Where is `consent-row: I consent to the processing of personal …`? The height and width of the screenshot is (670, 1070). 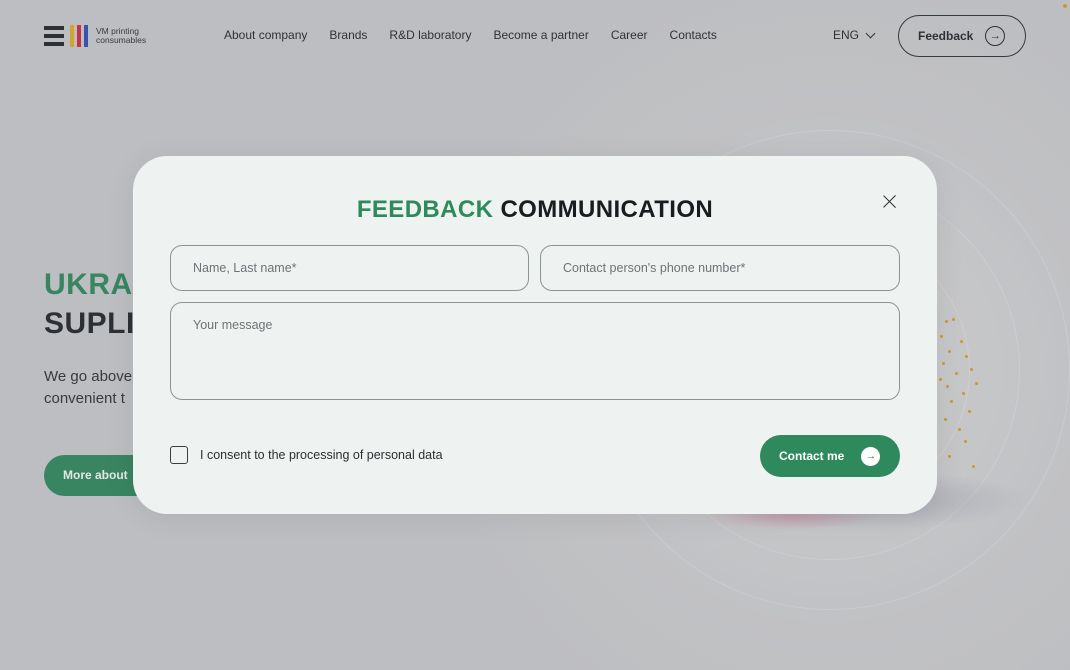
consent-row: I consent to the processing of personal … is located at coordinates (306, 455).